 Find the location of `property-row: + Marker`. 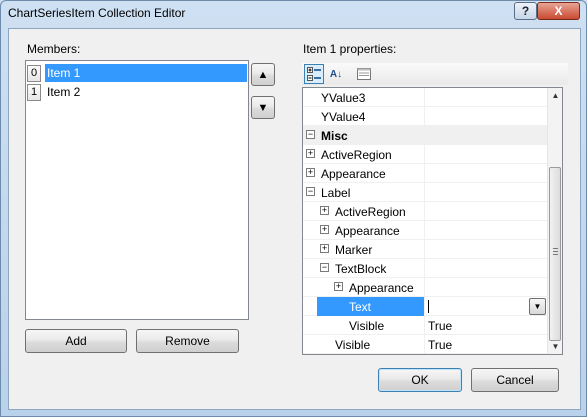

property-row: + Marker is located at coordinates (425, 249).